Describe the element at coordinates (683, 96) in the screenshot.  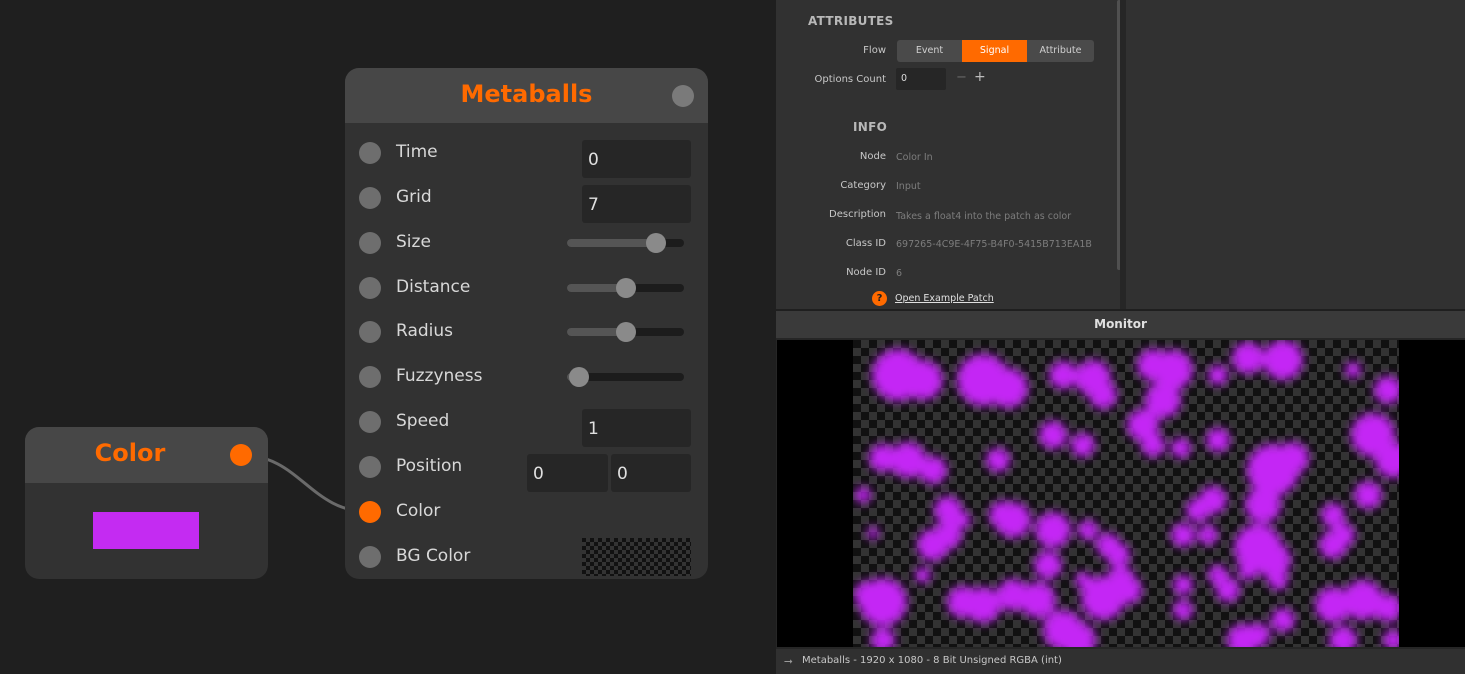
I see `metaballs-output-pin` at that location.